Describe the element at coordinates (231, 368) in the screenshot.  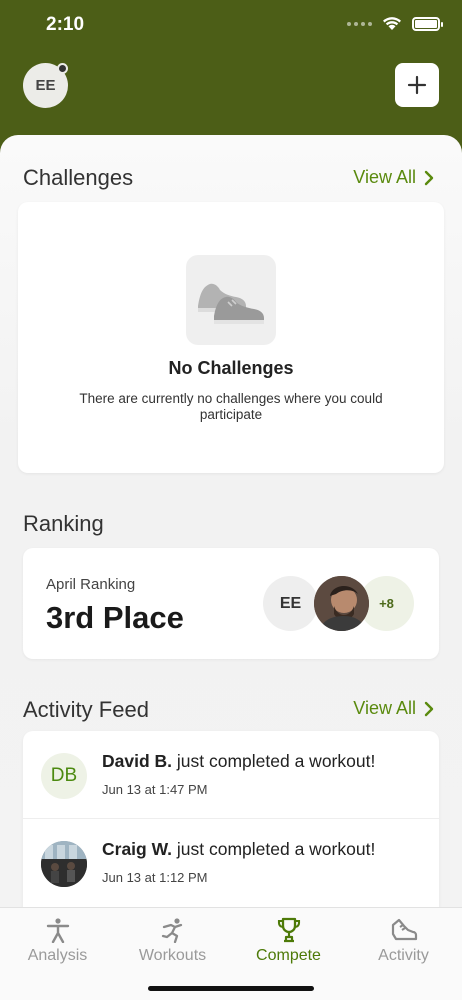
I see `empty-title: No Challenges` at that location.